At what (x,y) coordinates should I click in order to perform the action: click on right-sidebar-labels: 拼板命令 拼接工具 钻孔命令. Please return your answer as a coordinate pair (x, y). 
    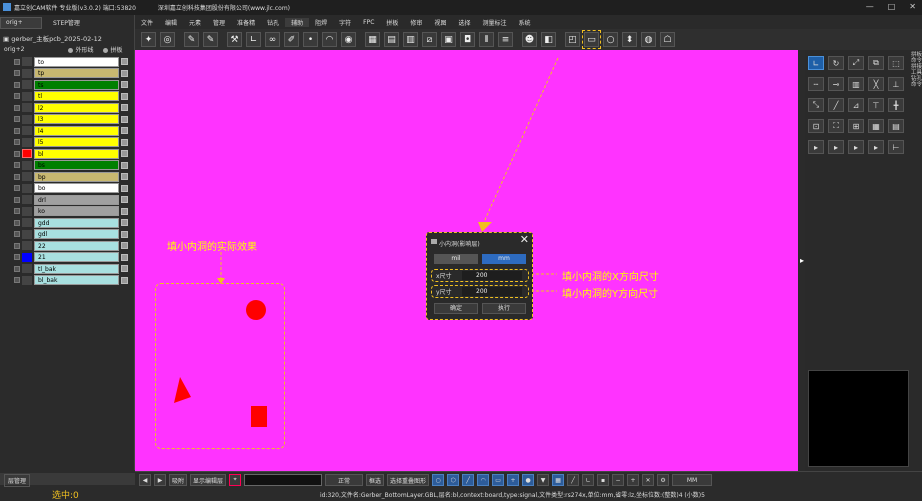
    Looking at the image, I should click on (916, 112).